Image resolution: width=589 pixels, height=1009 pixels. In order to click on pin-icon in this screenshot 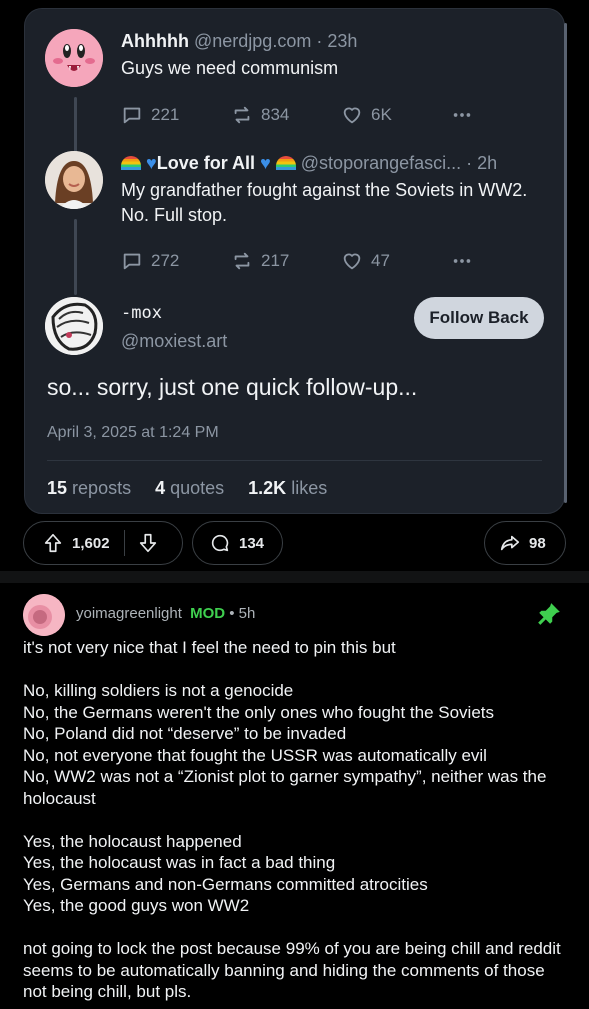, I will do `click(549, 614)`.